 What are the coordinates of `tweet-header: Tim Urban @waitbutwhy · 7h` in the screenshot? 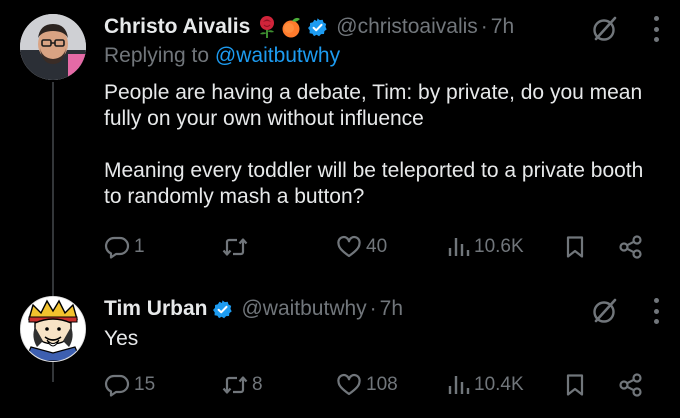 It's located at (253, 309).